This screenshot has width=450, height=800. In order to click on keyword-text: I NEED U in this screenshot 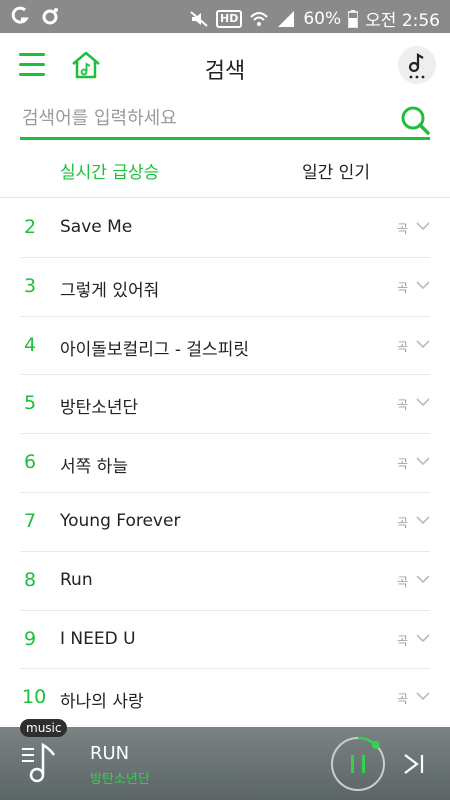, I will do `click(98, 638)`.